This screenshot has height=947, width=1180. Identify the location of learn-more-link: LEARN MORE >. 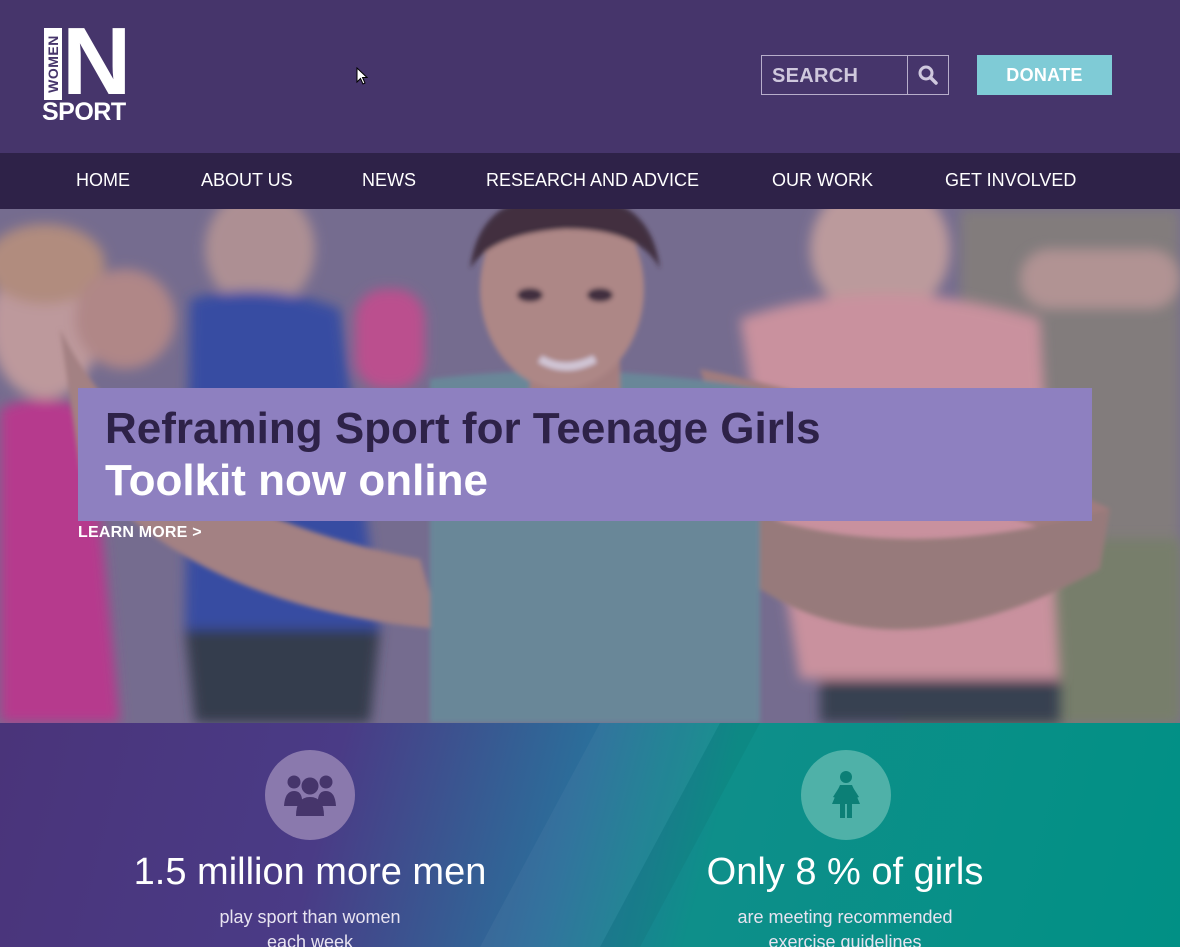
(140, 533).